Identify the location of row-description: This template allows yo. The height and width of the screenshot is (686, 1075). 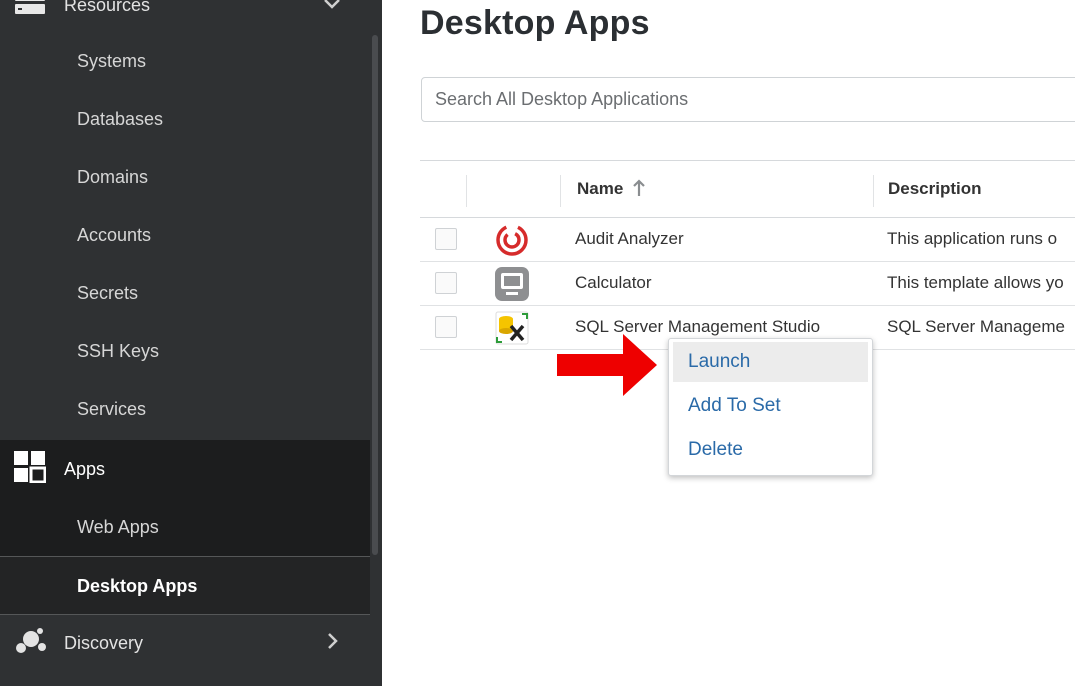
(975, 282).